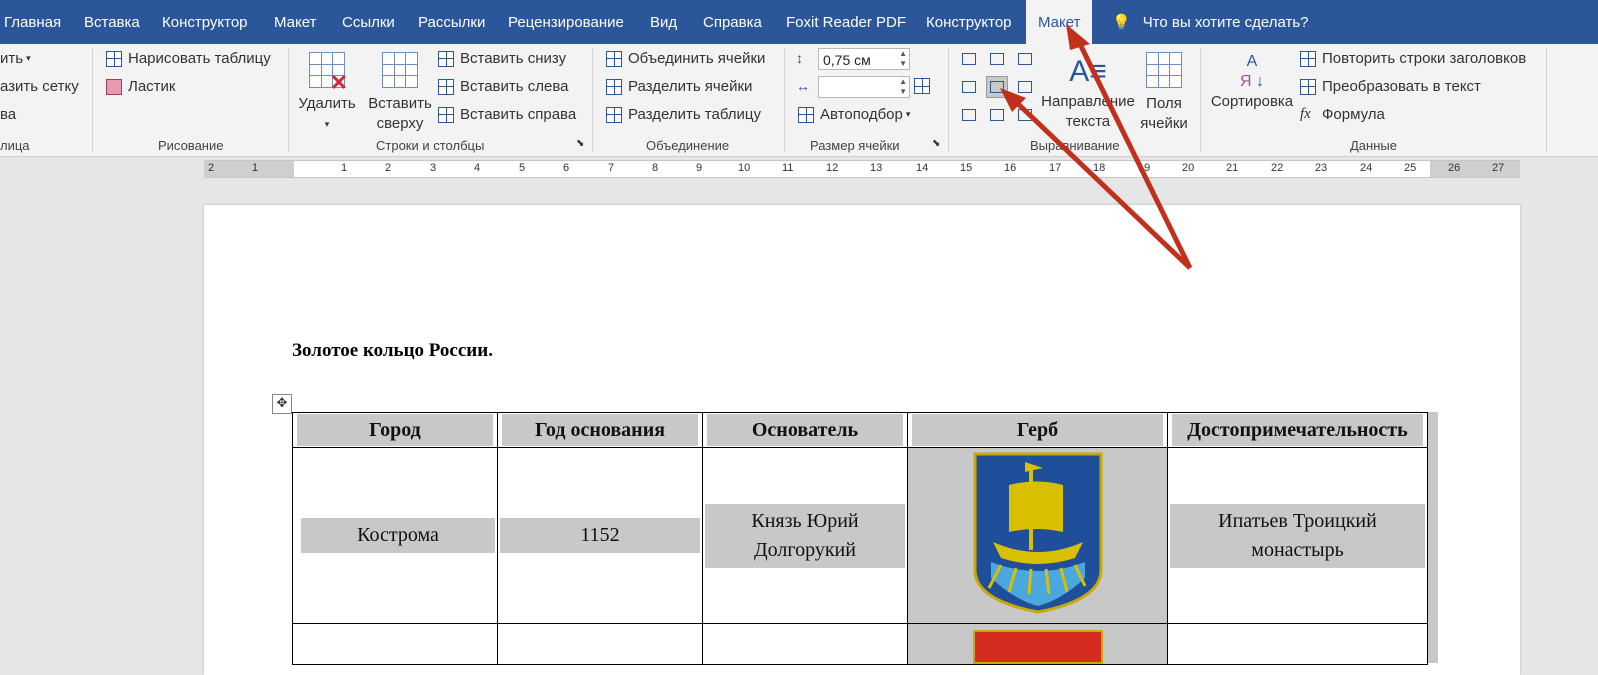 Image resolution: width=1598 pixels, height=675 pixels. I want to click on annotation-arrows, so click(1096, 147).